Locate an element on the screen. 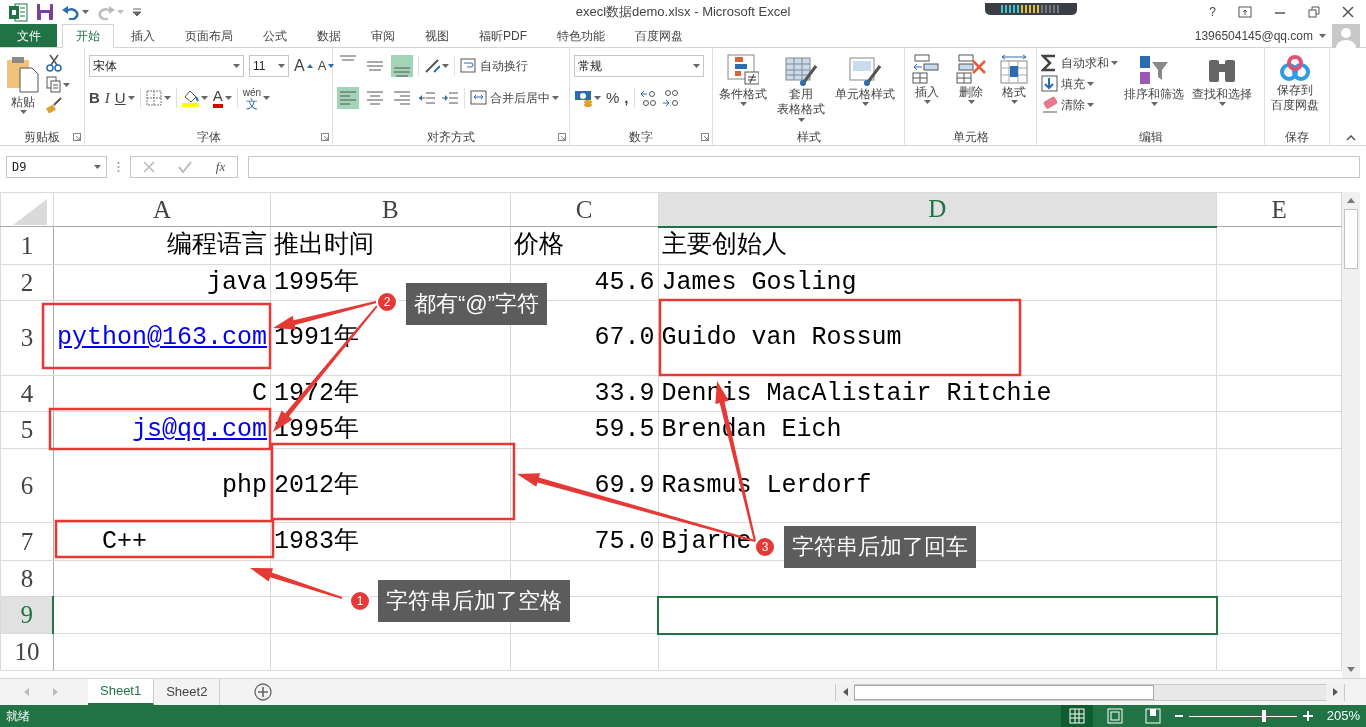 The width and height of the screenshot is (1366, 727). ribbon-display-icon is located at coordinates (1245, 12).